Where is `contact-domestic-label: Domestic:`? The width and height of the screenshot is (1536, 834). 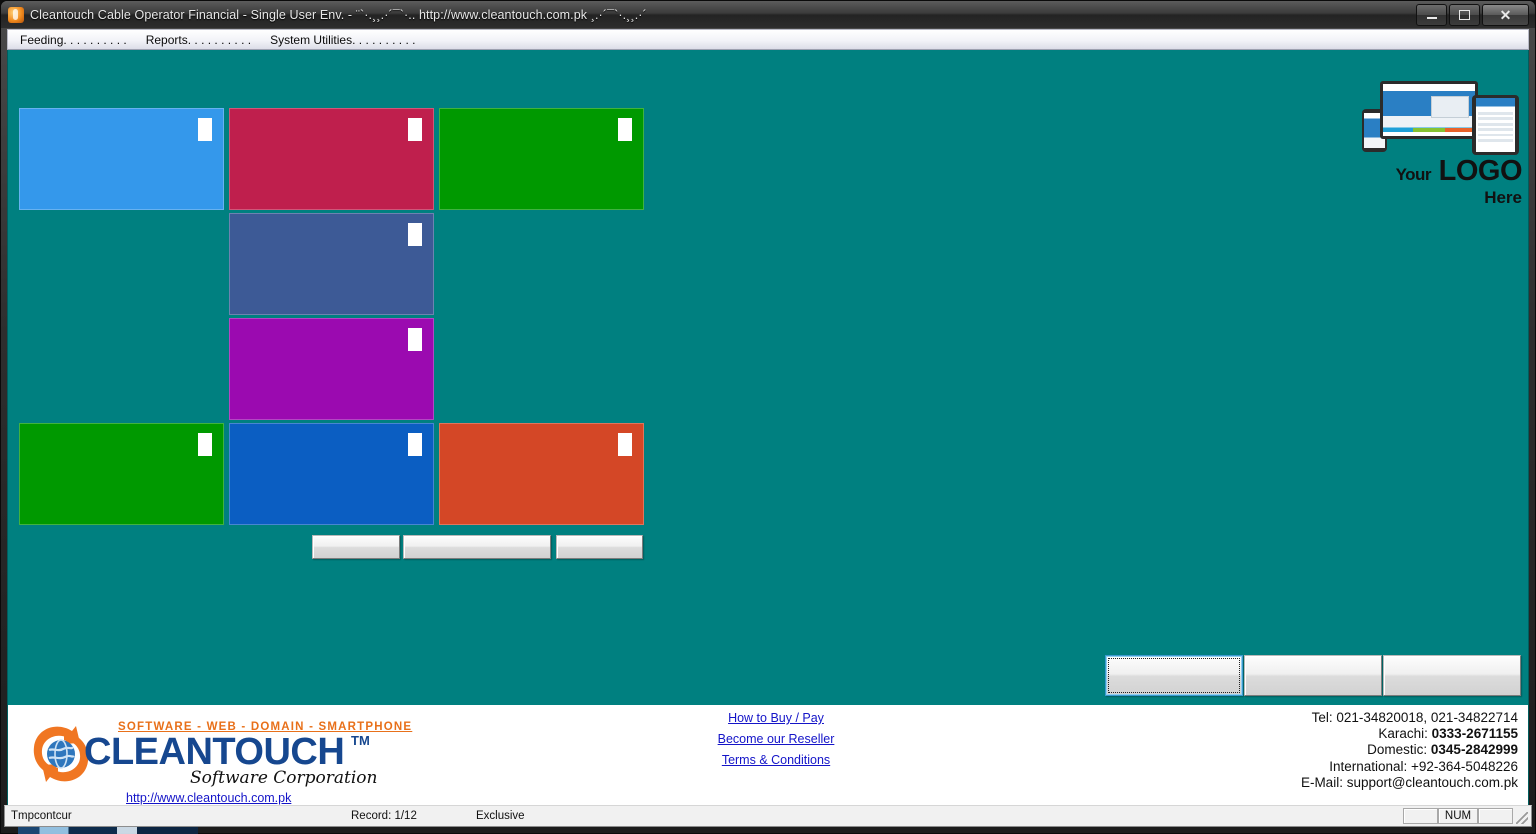 contact-domestic-label: Domestic: is located at coordinates (1399, 750).